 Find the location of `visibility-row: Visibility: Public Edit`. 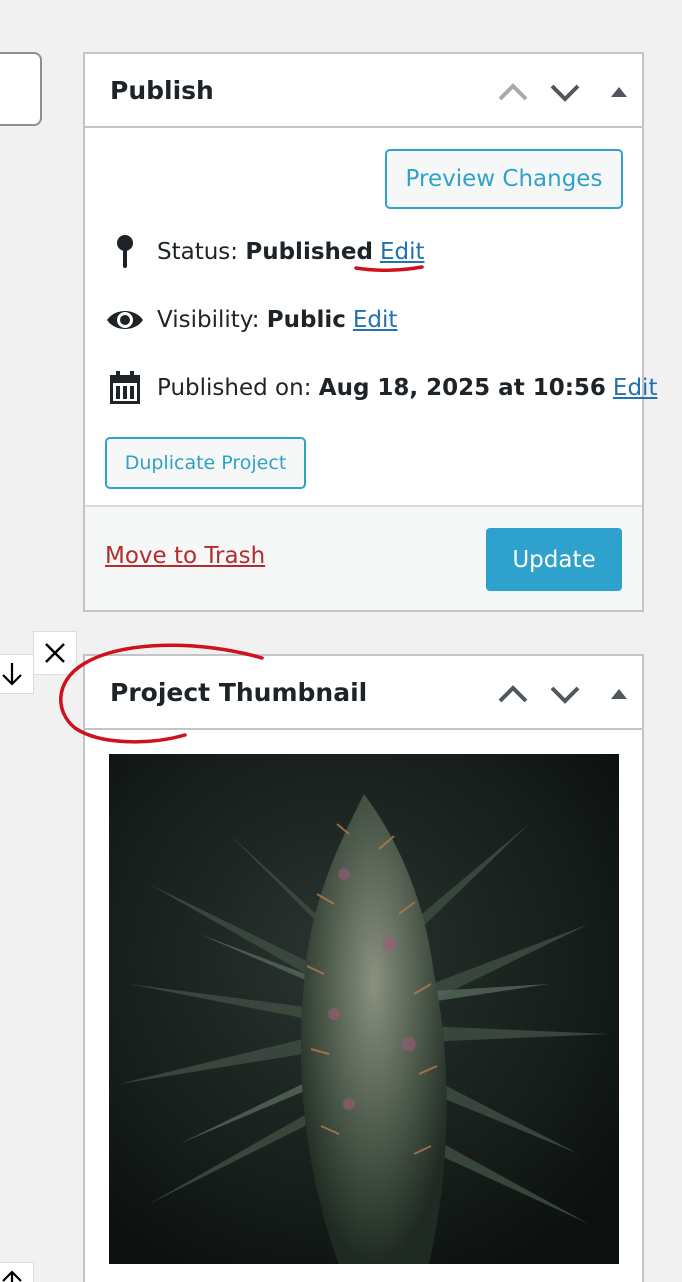

visibility-row: Visibility: Public Edit is located at coordinates (370, 320).